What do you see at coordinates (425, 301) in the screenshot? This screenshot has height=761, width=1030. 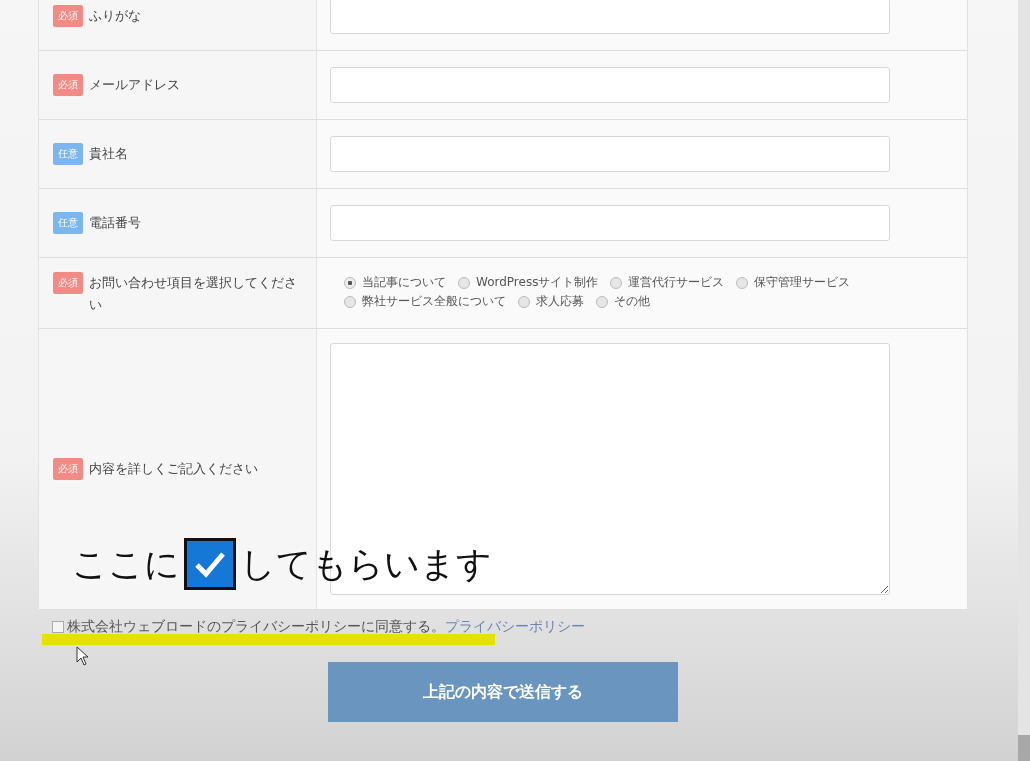 I see `radio-option: 弊社サービス全般について` at bounding box center [425, 301].